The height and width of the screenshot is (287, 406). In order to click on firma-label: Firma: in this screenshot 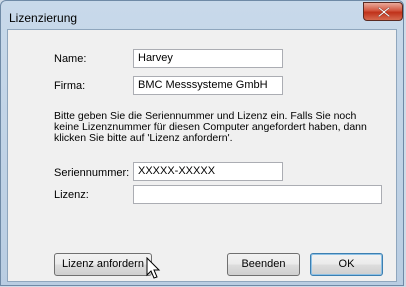, I will do `click(70, 86)`.